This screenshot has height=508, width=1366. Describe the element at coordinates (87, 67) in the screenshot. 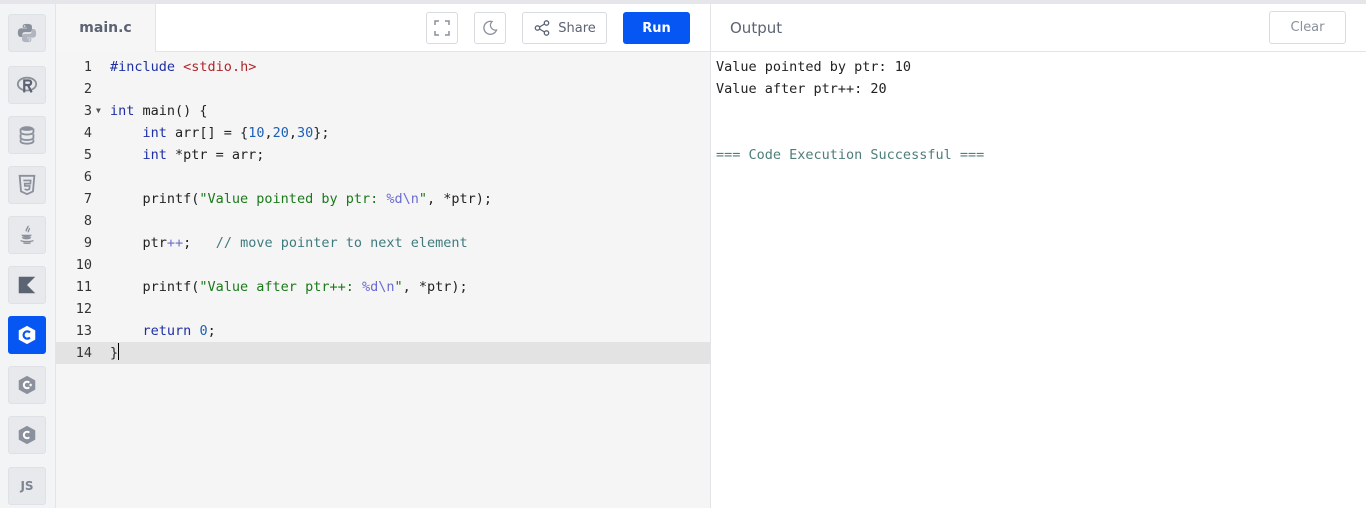

I see `line-number: 1` at that location.